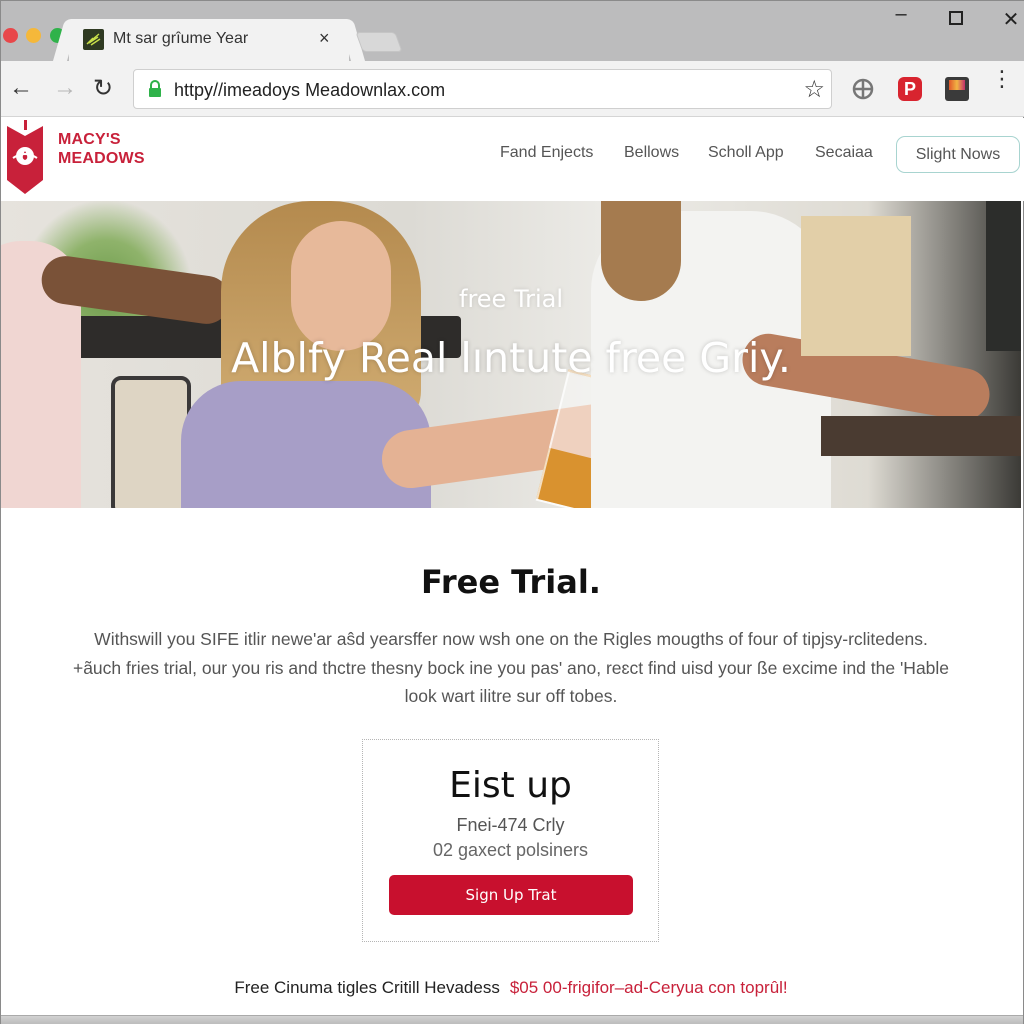  Describe the element at coordinates (482, 89) in the screenshot. I see `address-bar: httpy//imeadoys Meadownlax.com ☆` at that location.